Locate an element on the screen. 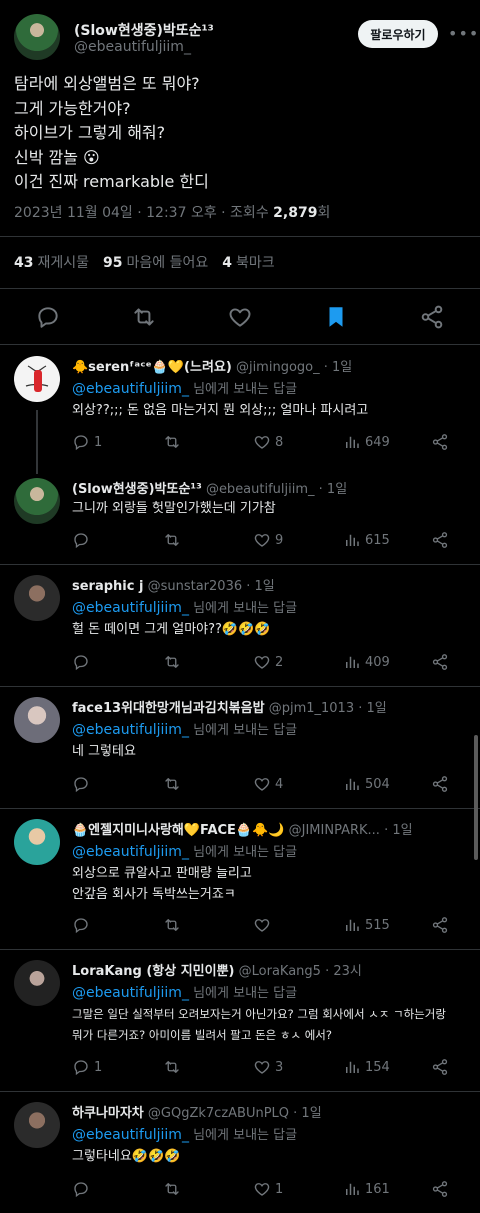 This screenshot has width=480, height=1213. views-action: 515 is located at coordinates (366, 925).